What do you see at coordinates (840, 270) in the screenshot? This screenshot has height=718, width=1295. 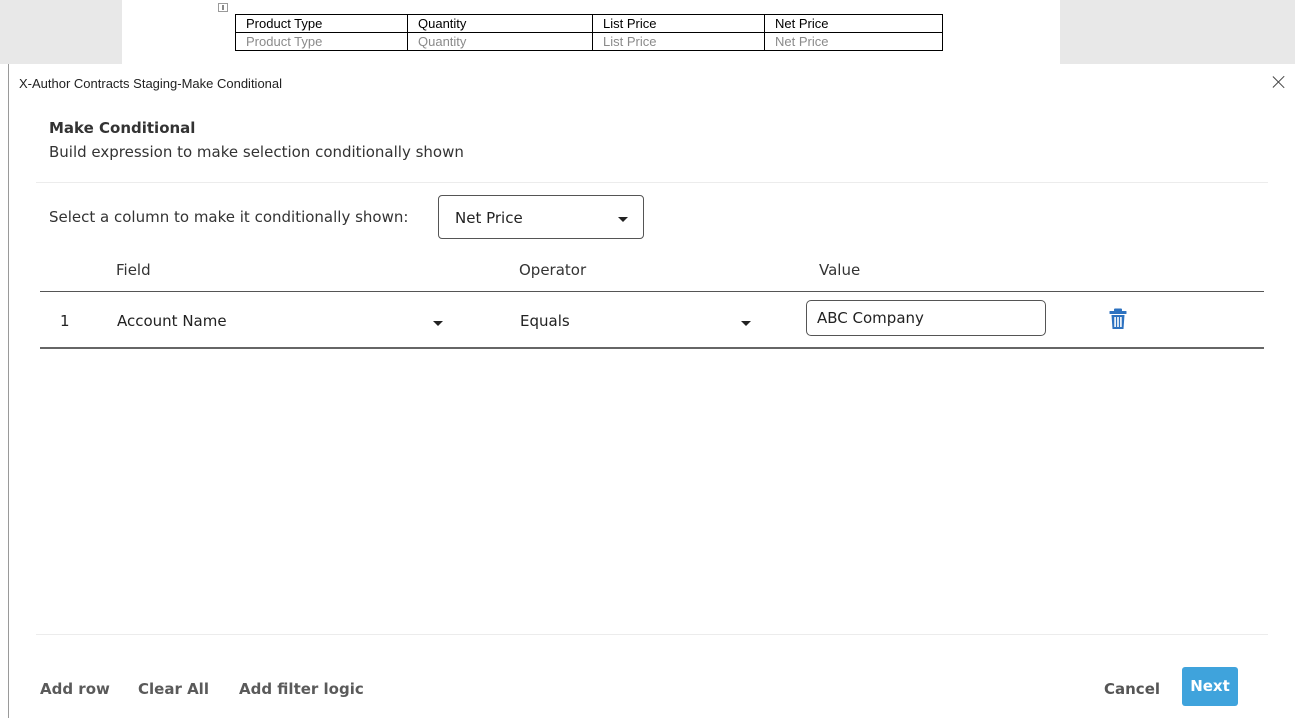 I see `value-column-header: Value` at bounding box center [840, 270].